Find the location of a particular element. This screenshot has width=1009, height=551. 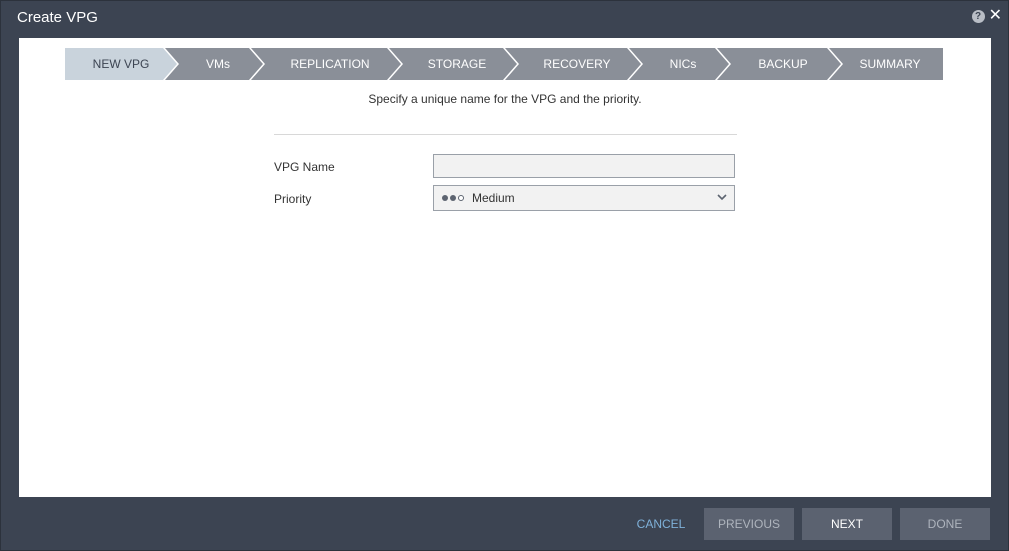

previous-button: PREVIOUS is located at coordinates (749, 524).